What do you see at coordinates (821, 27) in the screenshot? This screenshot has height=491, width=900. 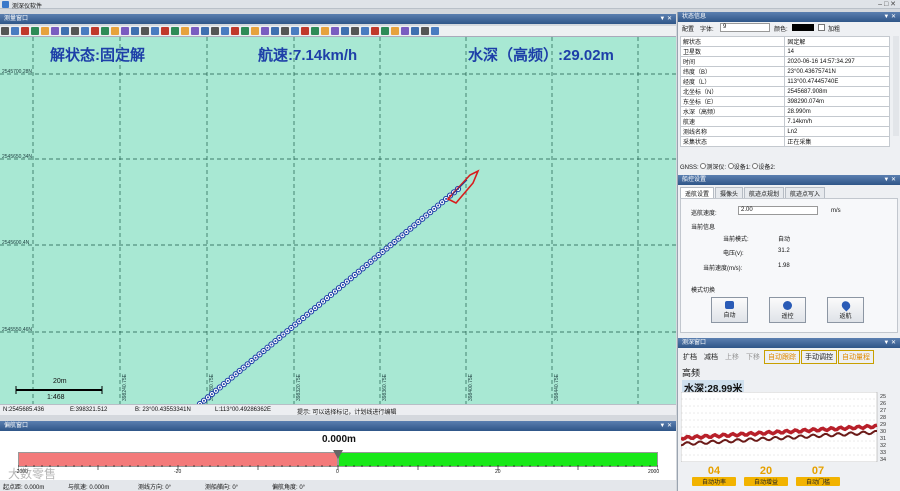 I see `bold-checkbox` at bounding box center [821, 27].